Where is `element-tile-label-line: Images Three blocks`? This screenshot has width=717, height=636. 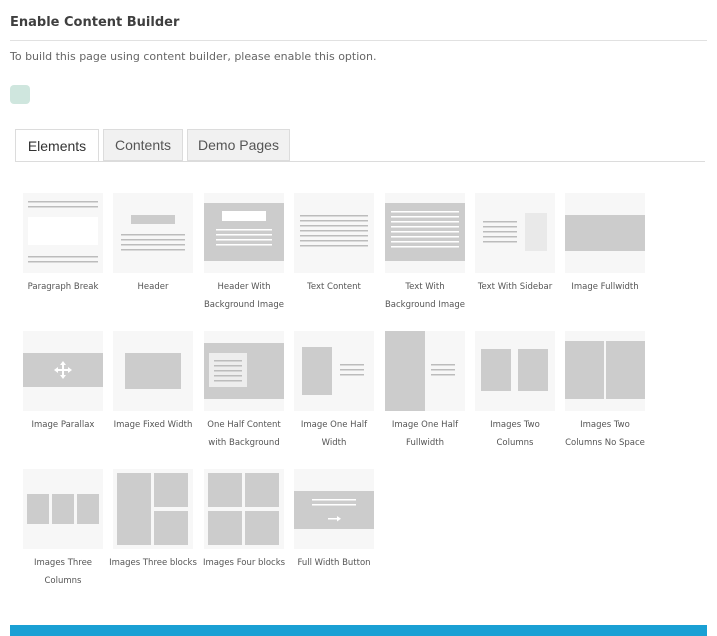 element-tile-label-line: Images Three blocks is located at coordinates (153, 563).